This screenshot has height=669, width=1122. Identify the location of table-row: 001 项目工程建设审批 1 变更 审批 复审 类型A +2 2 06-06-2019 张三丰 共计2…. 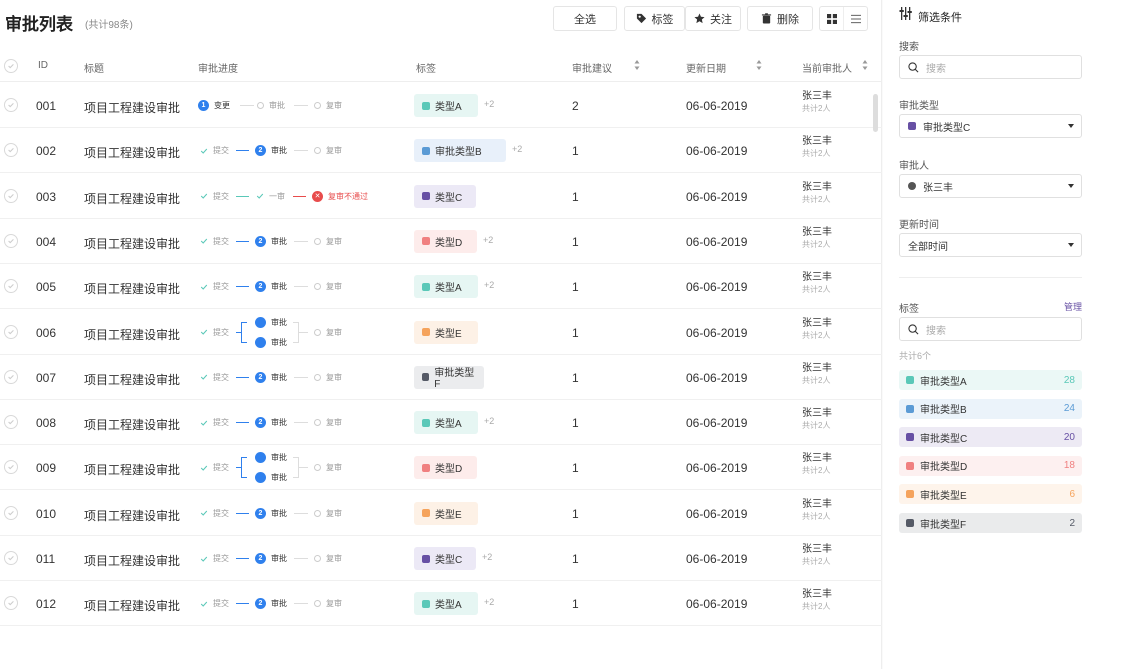
(441, 105).